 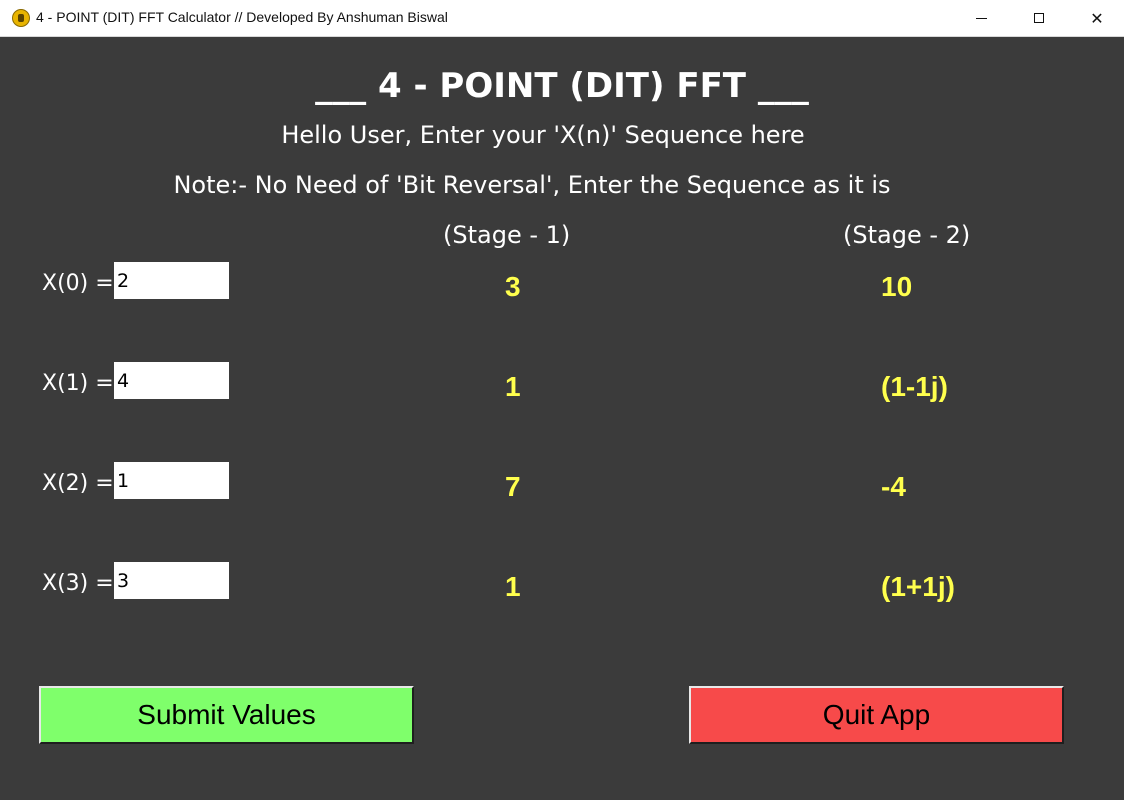 What do you see at coordinates (226, 715) in the screenshot?
I see `submit-values-button: Submit Values` at bounding box center [226, 715].